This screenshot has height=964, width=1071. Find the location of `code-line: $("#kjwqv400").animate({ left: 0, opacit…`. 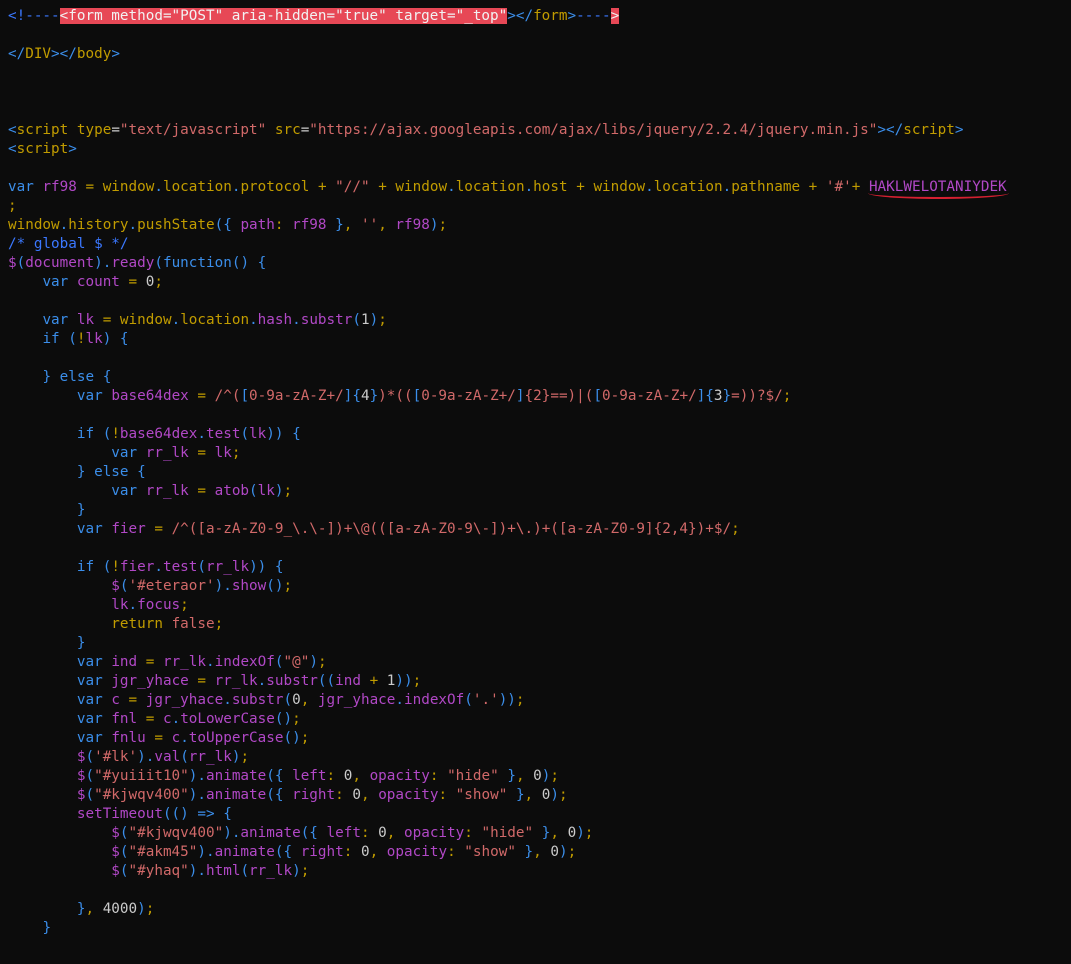

code-line: $("#kjwqv400").animate({ left: 0, opacit… is located at coordinates (300, 833).